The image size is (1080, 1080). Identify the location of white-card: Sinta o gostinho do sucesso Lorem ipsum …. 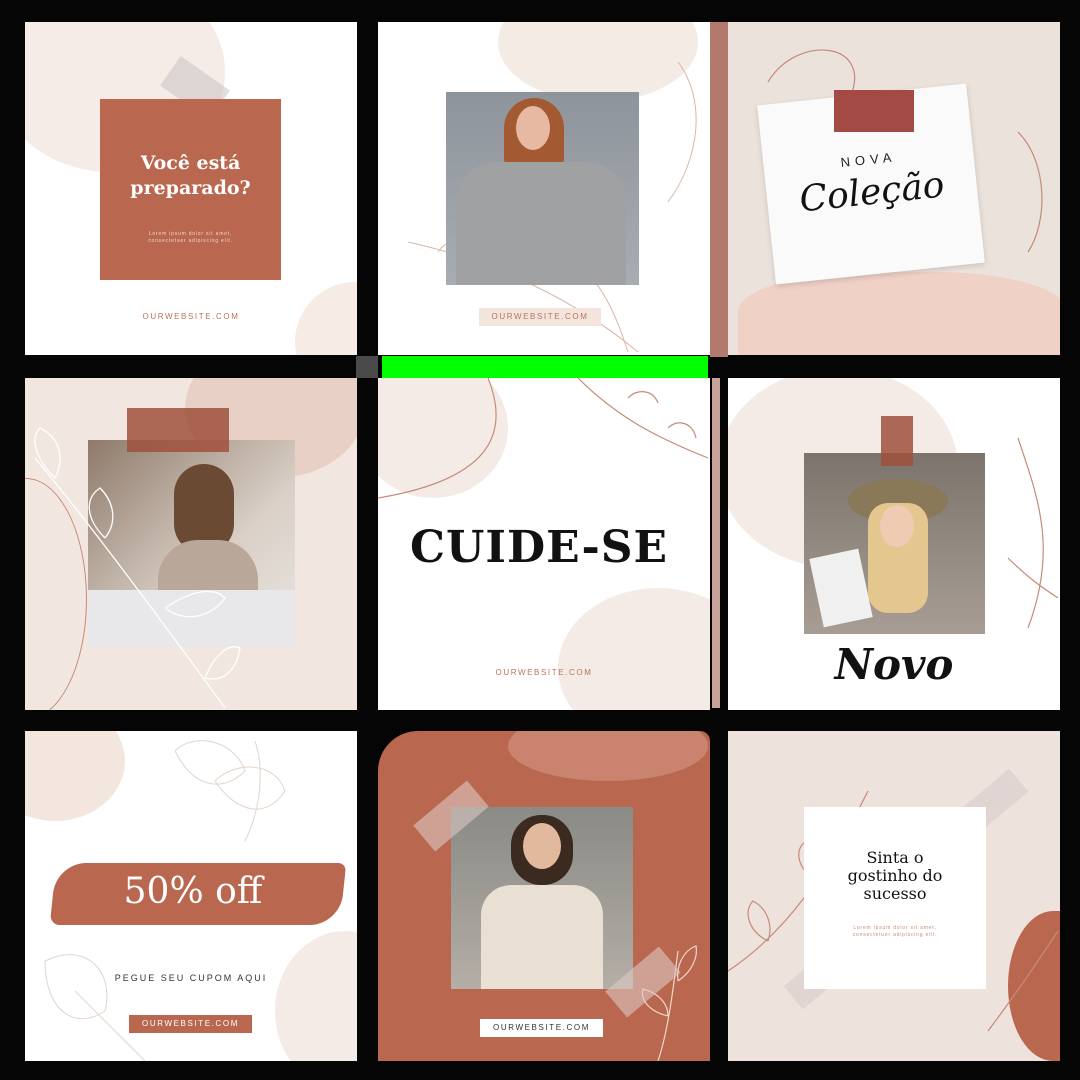
(895, 898).